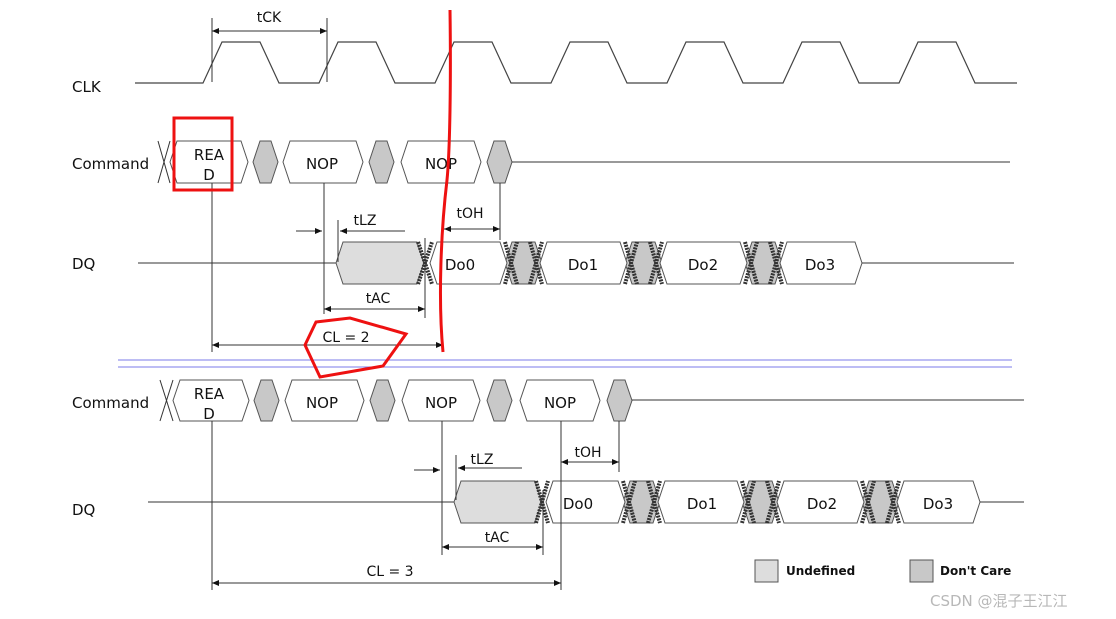 The image size is (1116, 619). What do you see at coordinates (322, 403) in the screenshot?
I see `command-nop-3: NOP` at bounding box center [322, 403].